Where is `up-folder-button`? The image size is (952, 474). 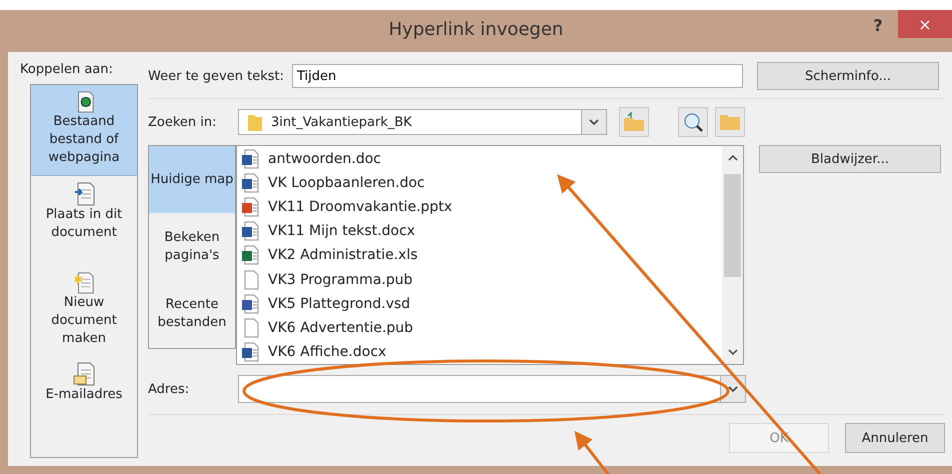 up-folder-button is located at coordinates (634, 122).